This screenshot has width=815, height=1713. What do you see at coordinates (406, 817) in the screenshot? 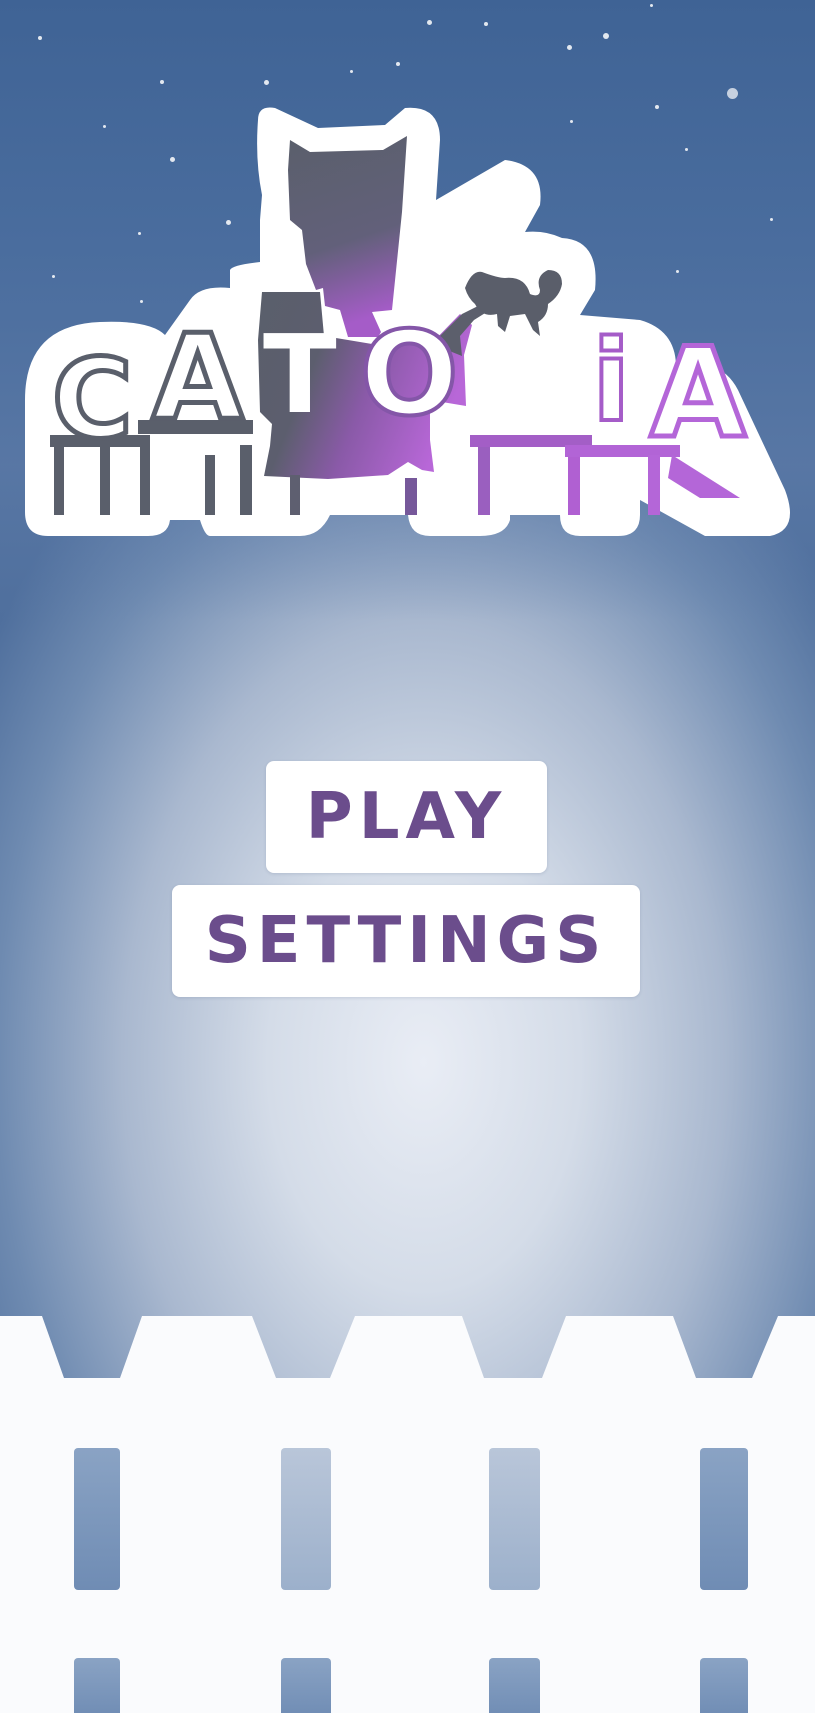
I see `play-button: PLAY` at bounding box center [406, 817].